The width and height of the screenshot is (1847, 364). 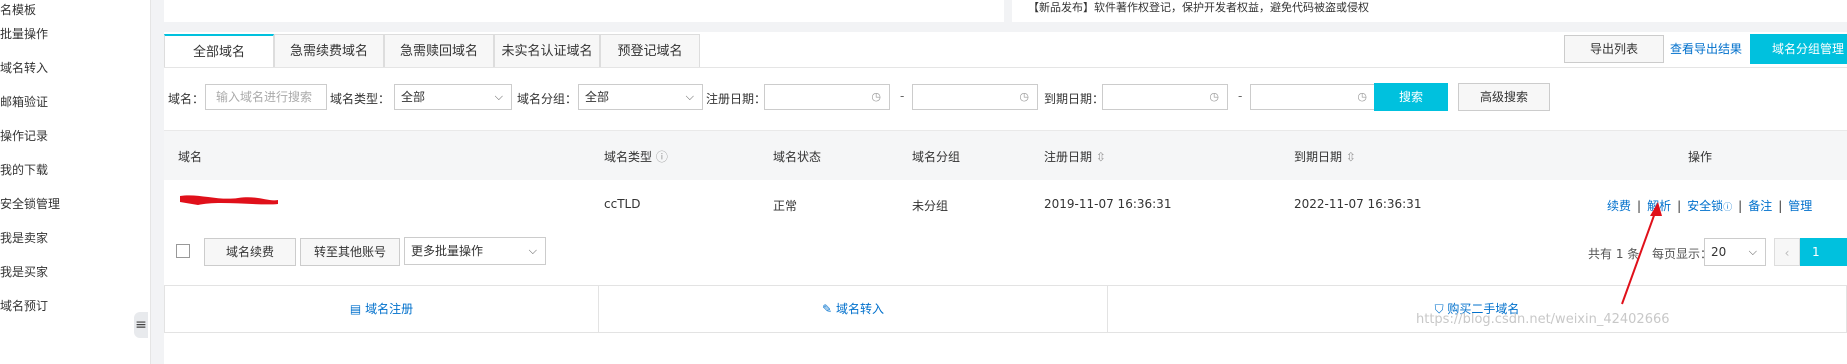 I want to click on page-1-button: 1, so click(x=1823, y=252).